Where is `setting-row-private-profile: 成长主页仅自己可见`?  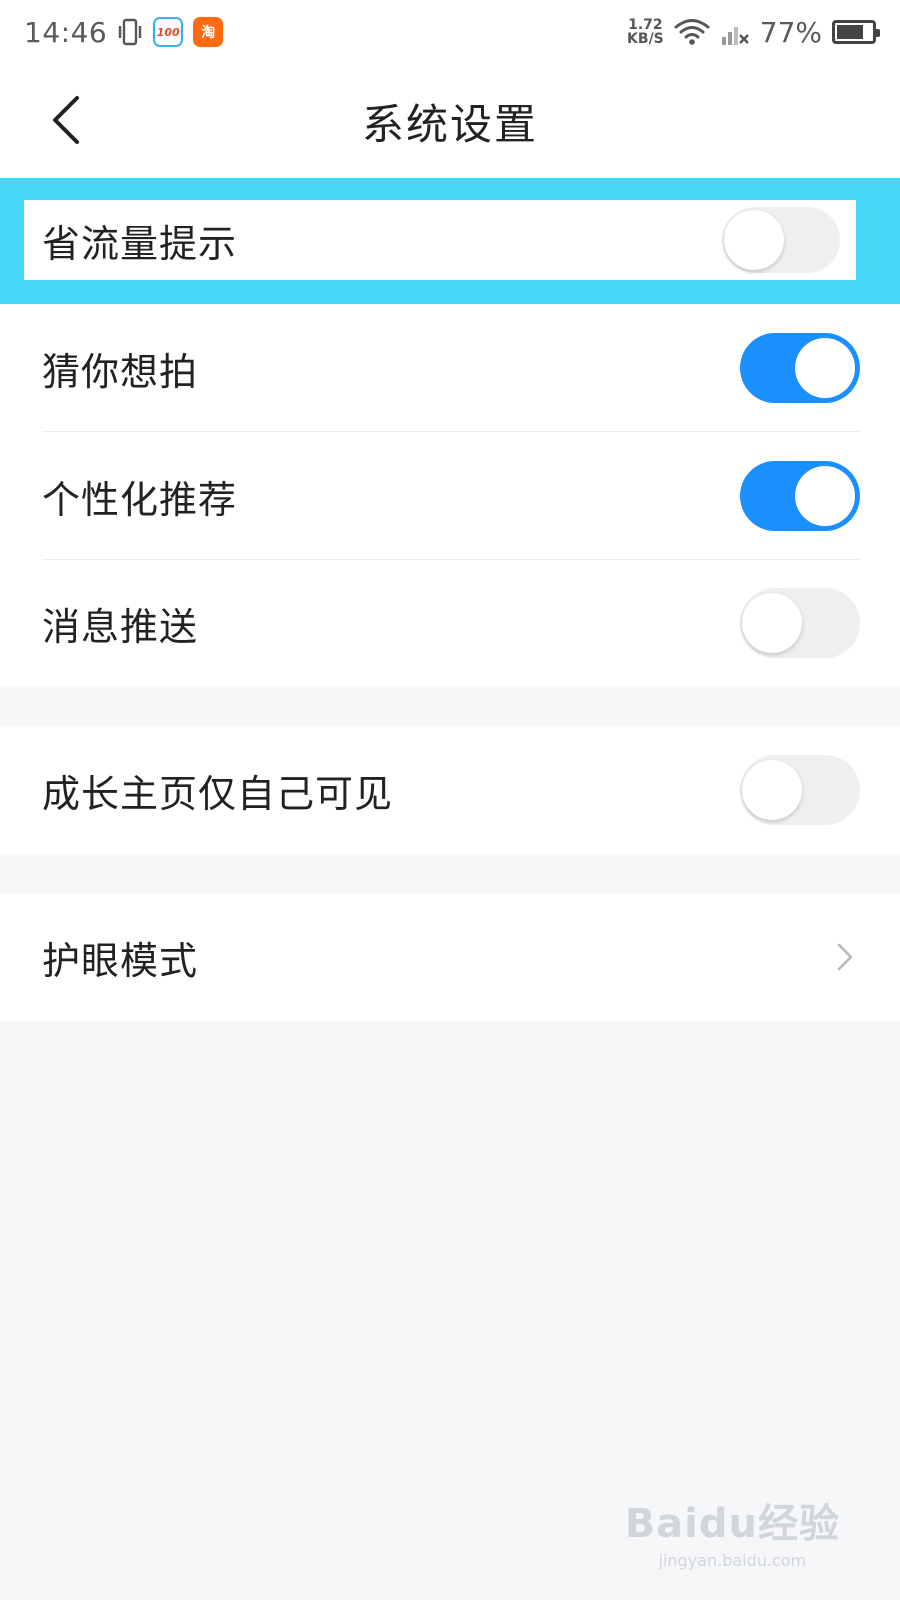
setting-row-private-profile: 成长主页仅自己可见 is located at coordinates (450, 790).